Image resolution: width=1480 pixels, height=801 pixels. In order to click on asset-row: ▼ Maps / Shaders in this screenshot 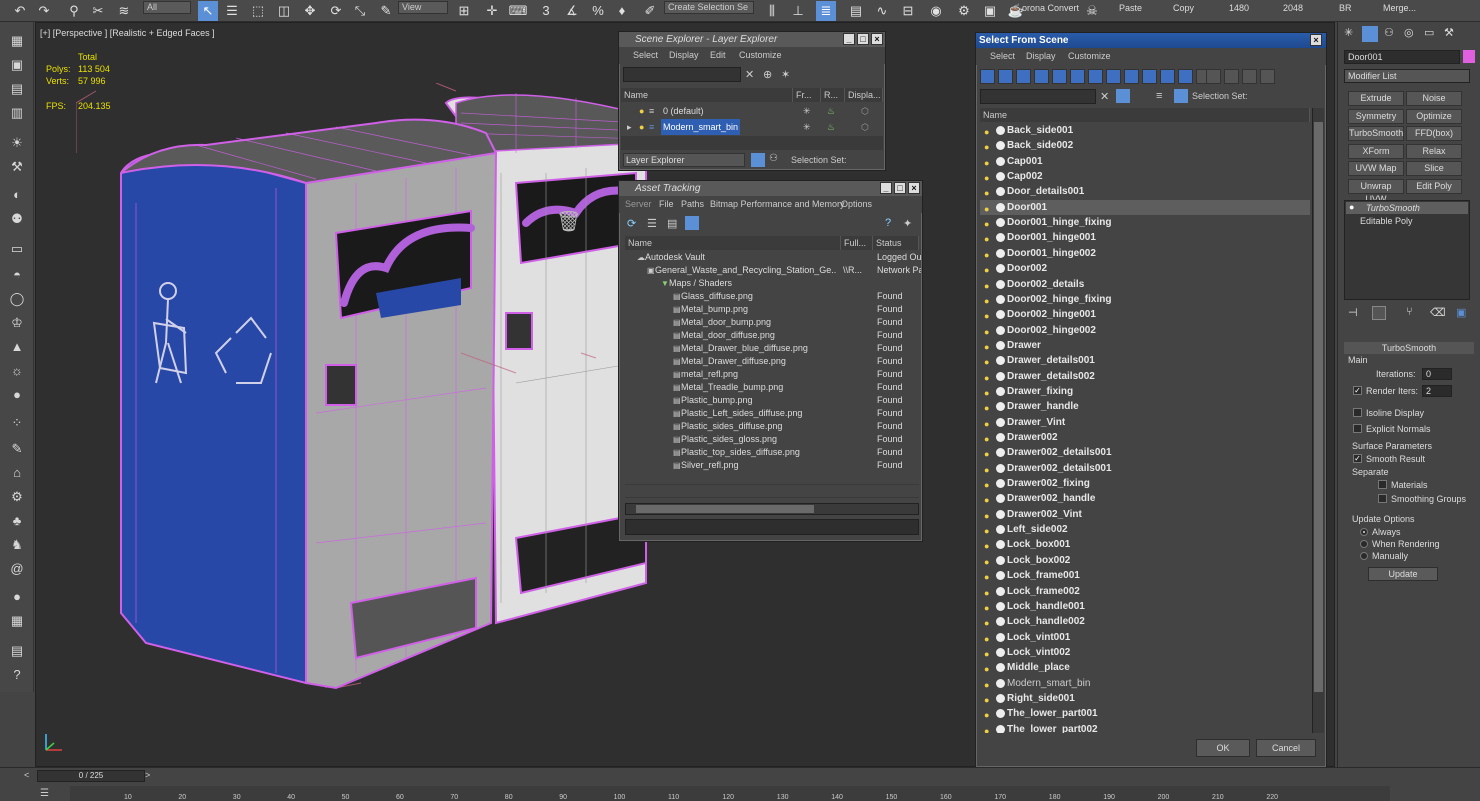, I will do `click(772, 283)`.